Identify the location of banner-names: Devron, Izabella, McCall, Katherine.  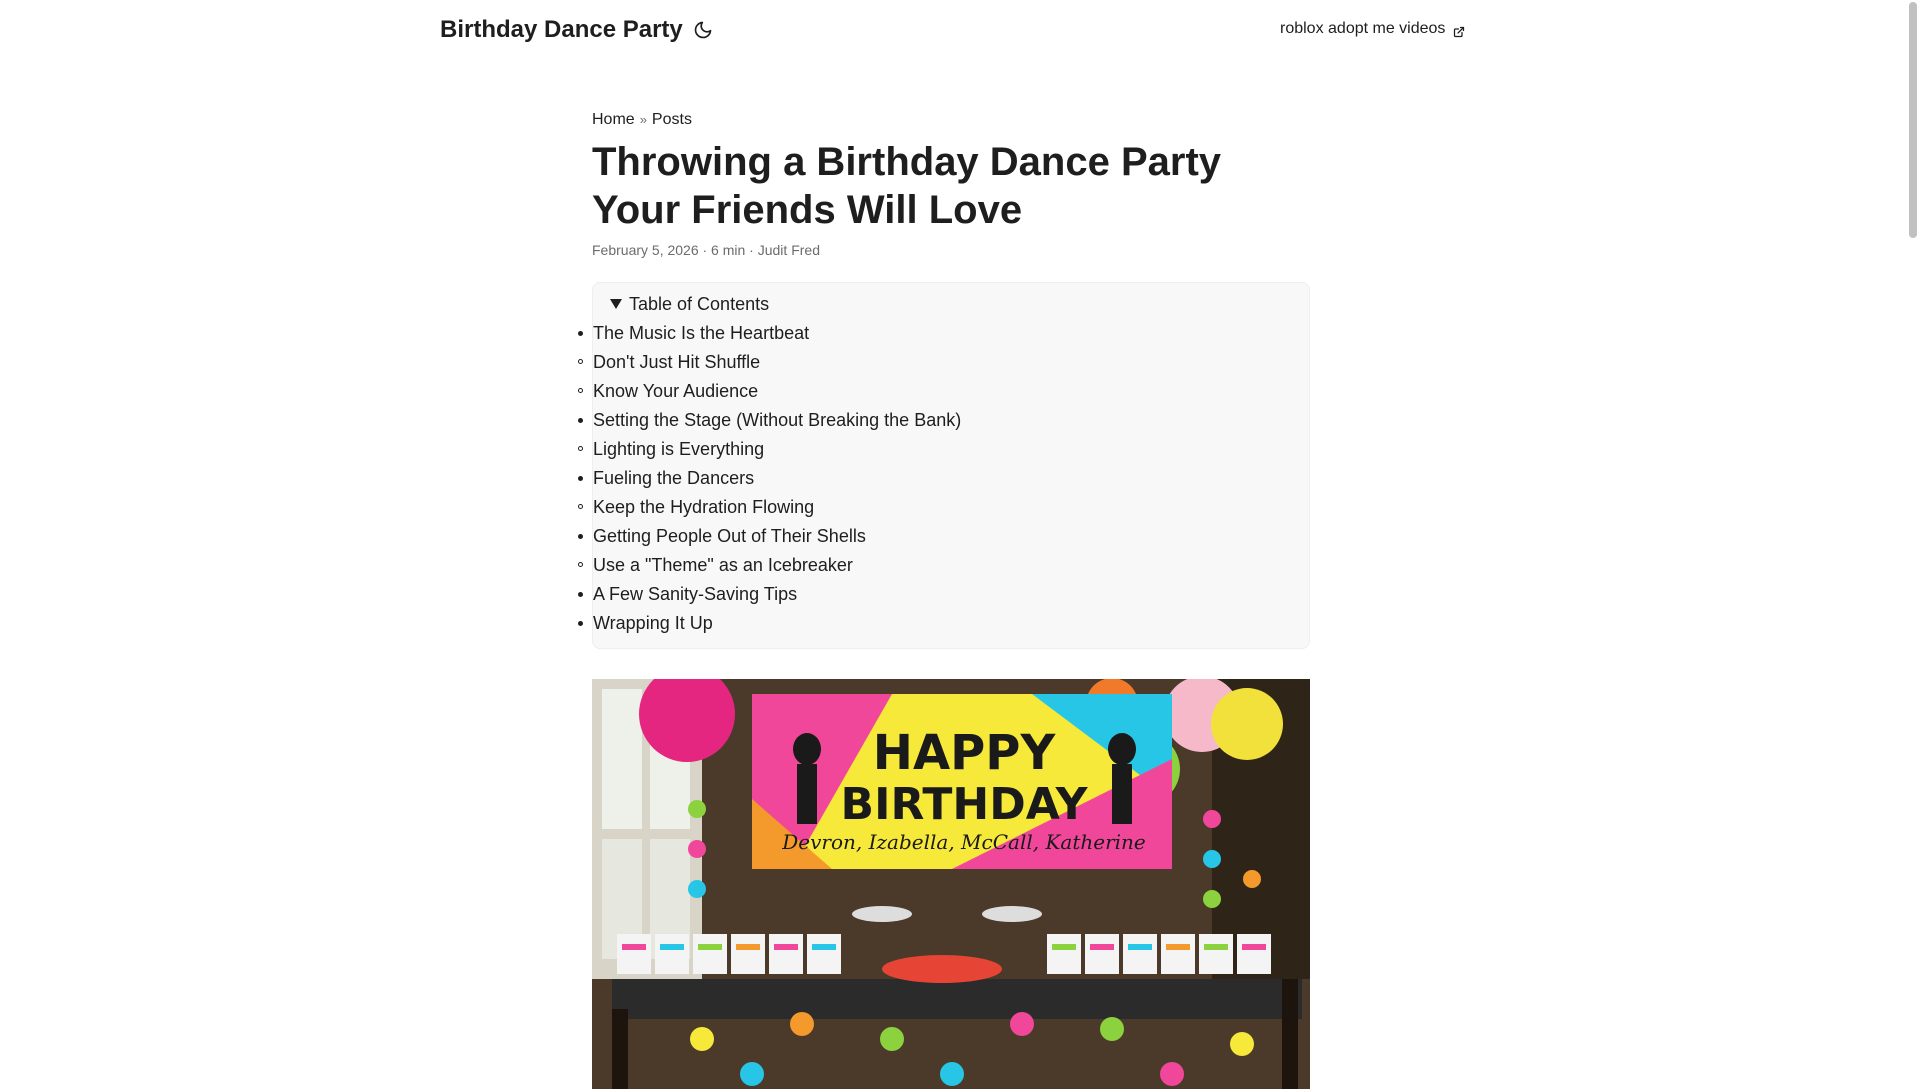
(963, 842).